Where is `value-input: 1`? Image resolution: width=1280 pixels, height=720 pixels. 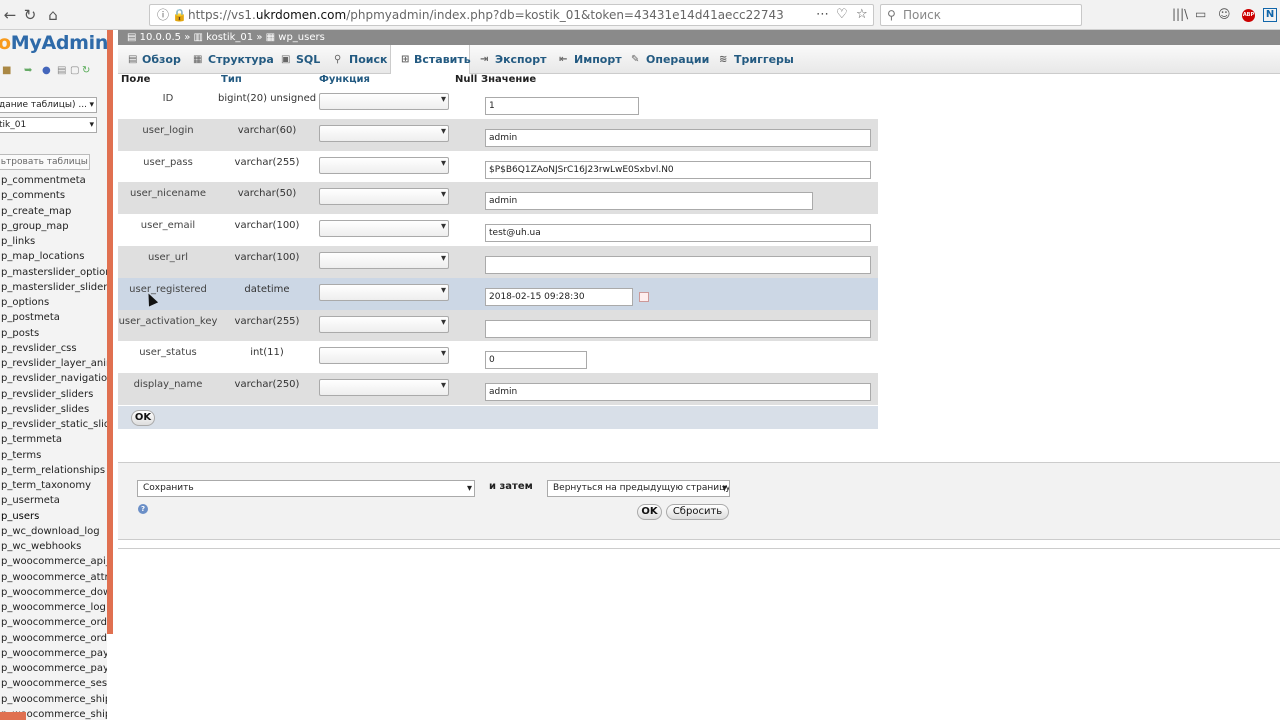 value-input: 1 is located at coordinates (562, 106).